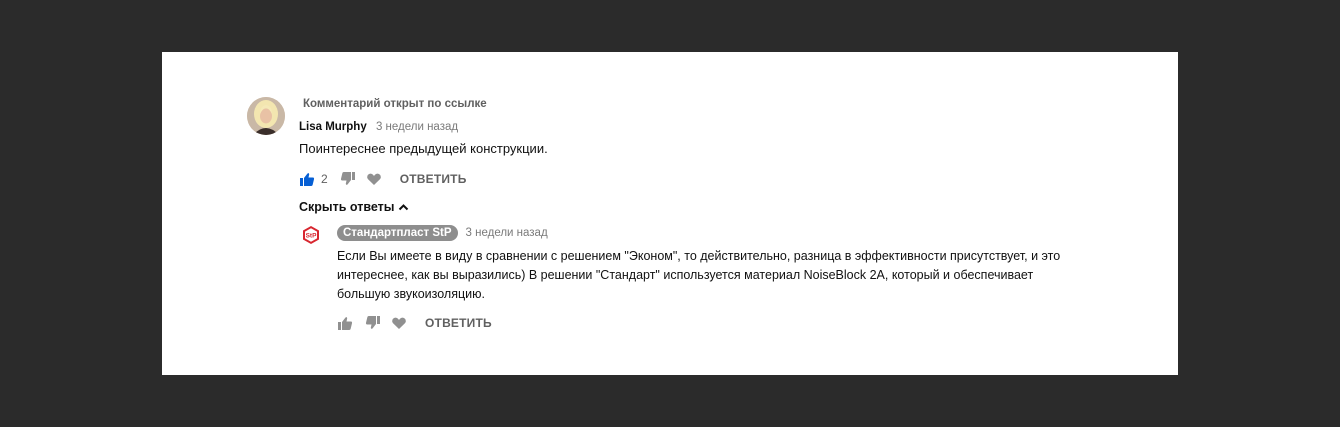 The image size is (1340, 427). Describe the element at coordinates (383, 179) in the screenshot. I see `comment-actions: 2 ОТВЕТИТЬ` at that location.